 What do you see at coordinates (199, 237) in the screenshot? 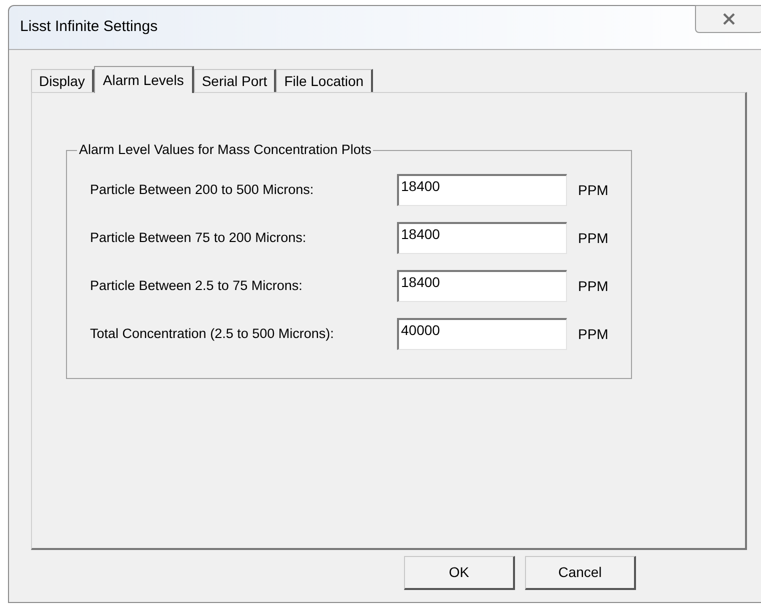
I see `field-label: Particle Between 75 to 200 Microns:` at bounding box center [199, 237].